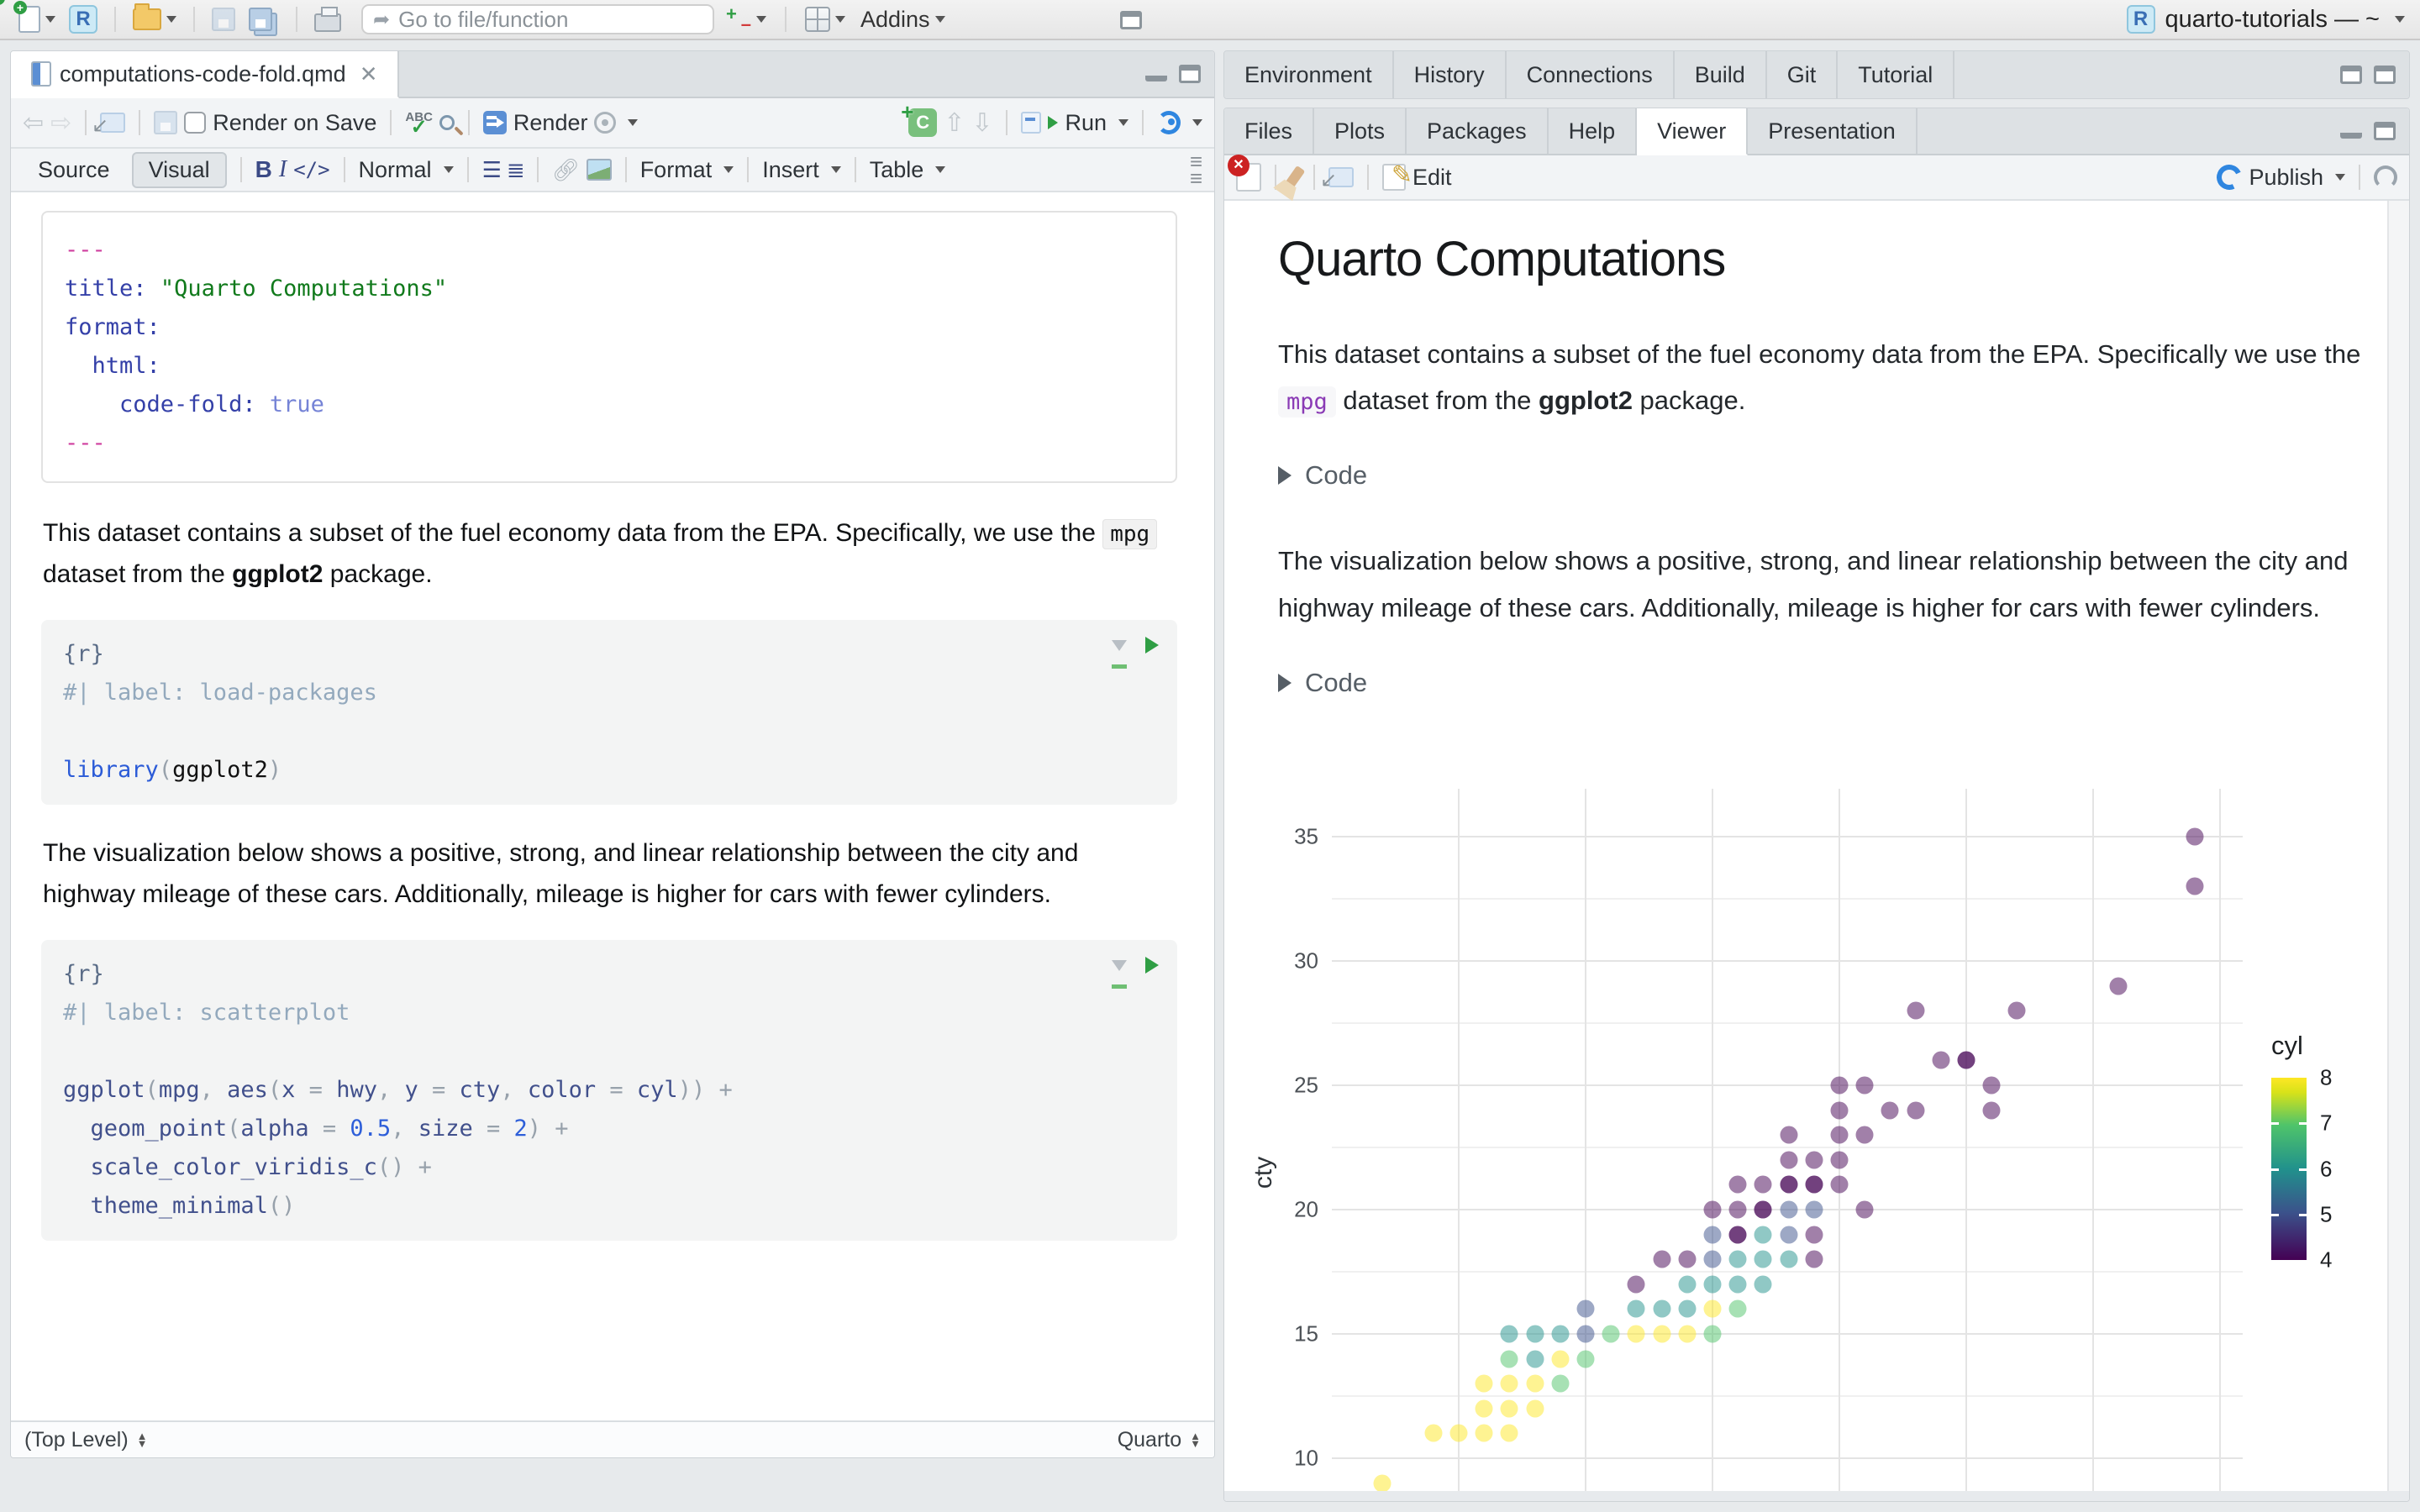  What do you see at coordinates (903, 19) in the screenshot?
I see `addins-button: Addins` at bounding box center [903, 19].